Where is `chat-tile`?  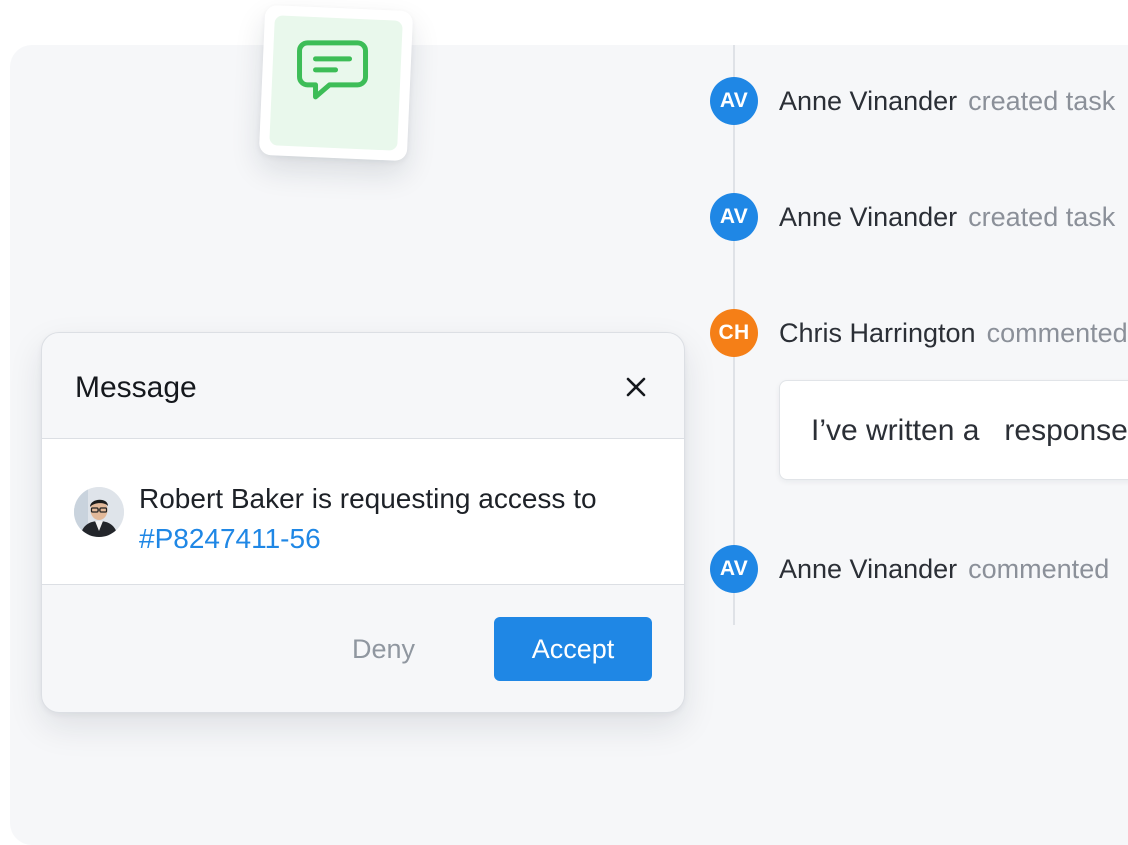 chat-tile is located at coordinates (336, 83).